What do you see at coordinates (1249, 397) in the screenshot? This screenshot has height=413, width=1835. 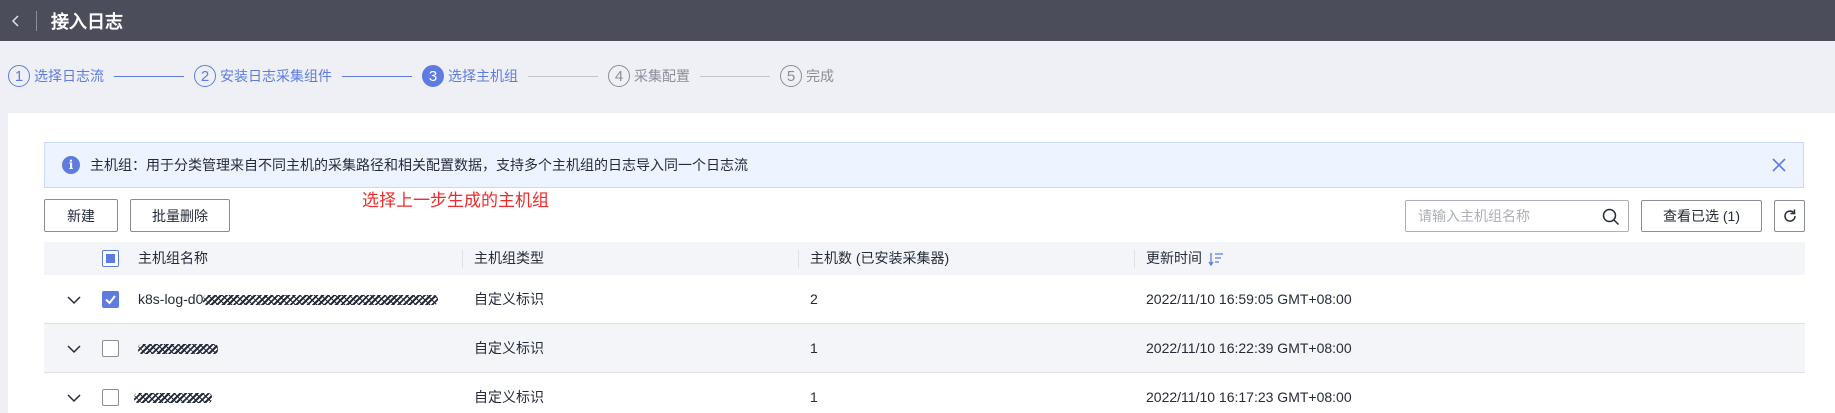 I see `update-time: 2022/11/10 16:17:23 GMT+08:00` at bounding box center [1249, 397].